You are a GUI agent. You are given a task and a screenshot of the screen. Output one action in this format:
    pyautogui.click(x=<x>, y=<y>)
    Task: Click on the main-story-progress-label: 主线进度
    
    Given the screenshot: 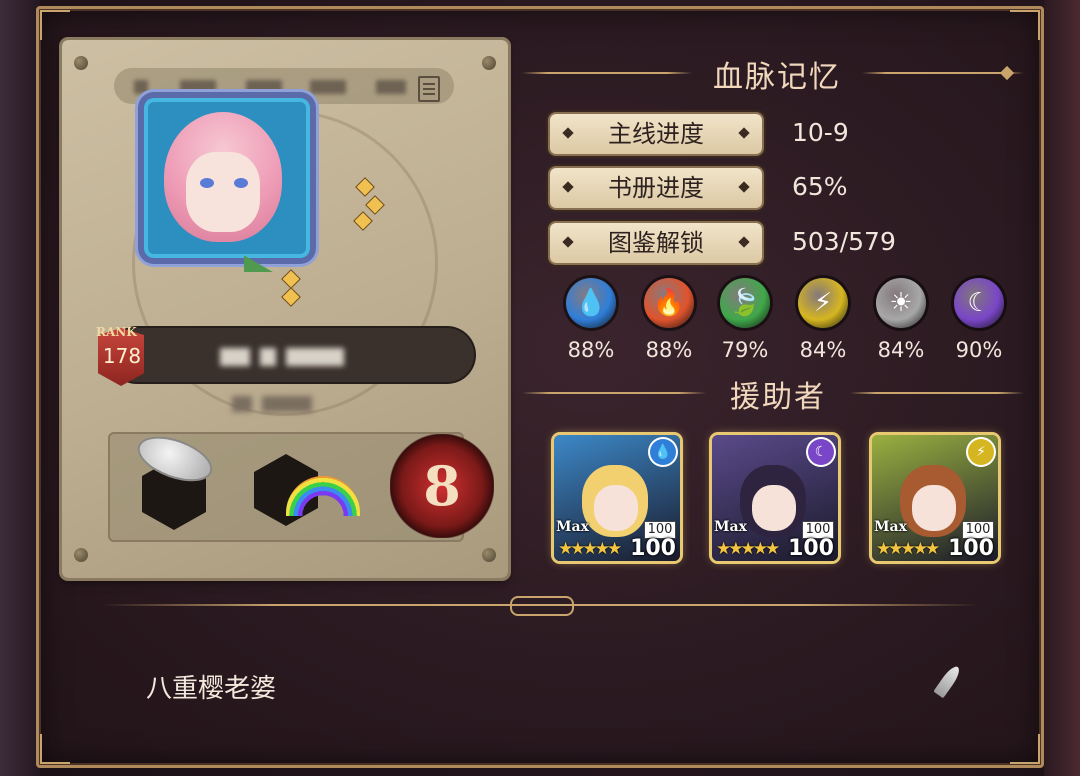 What is the action you would take?
    pyautogui.click(x=656, y=134)
    